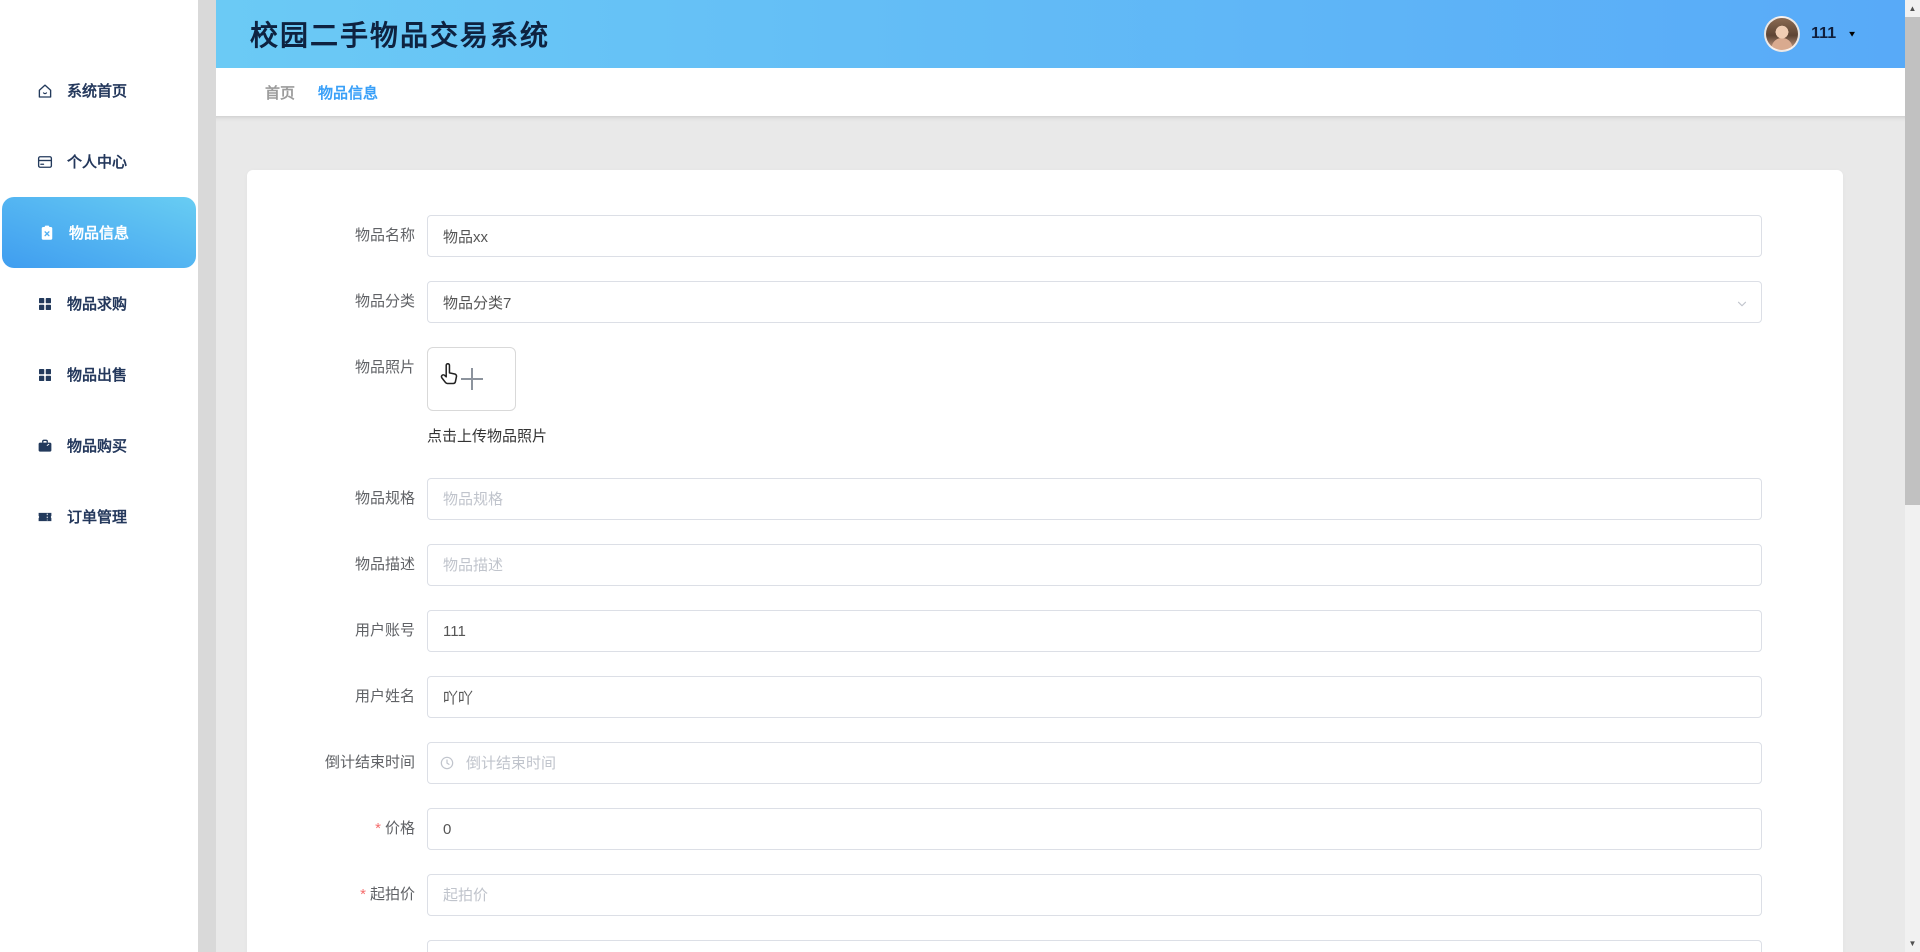  I want to click on field-control: 物品分类7, so click(1094, 302).